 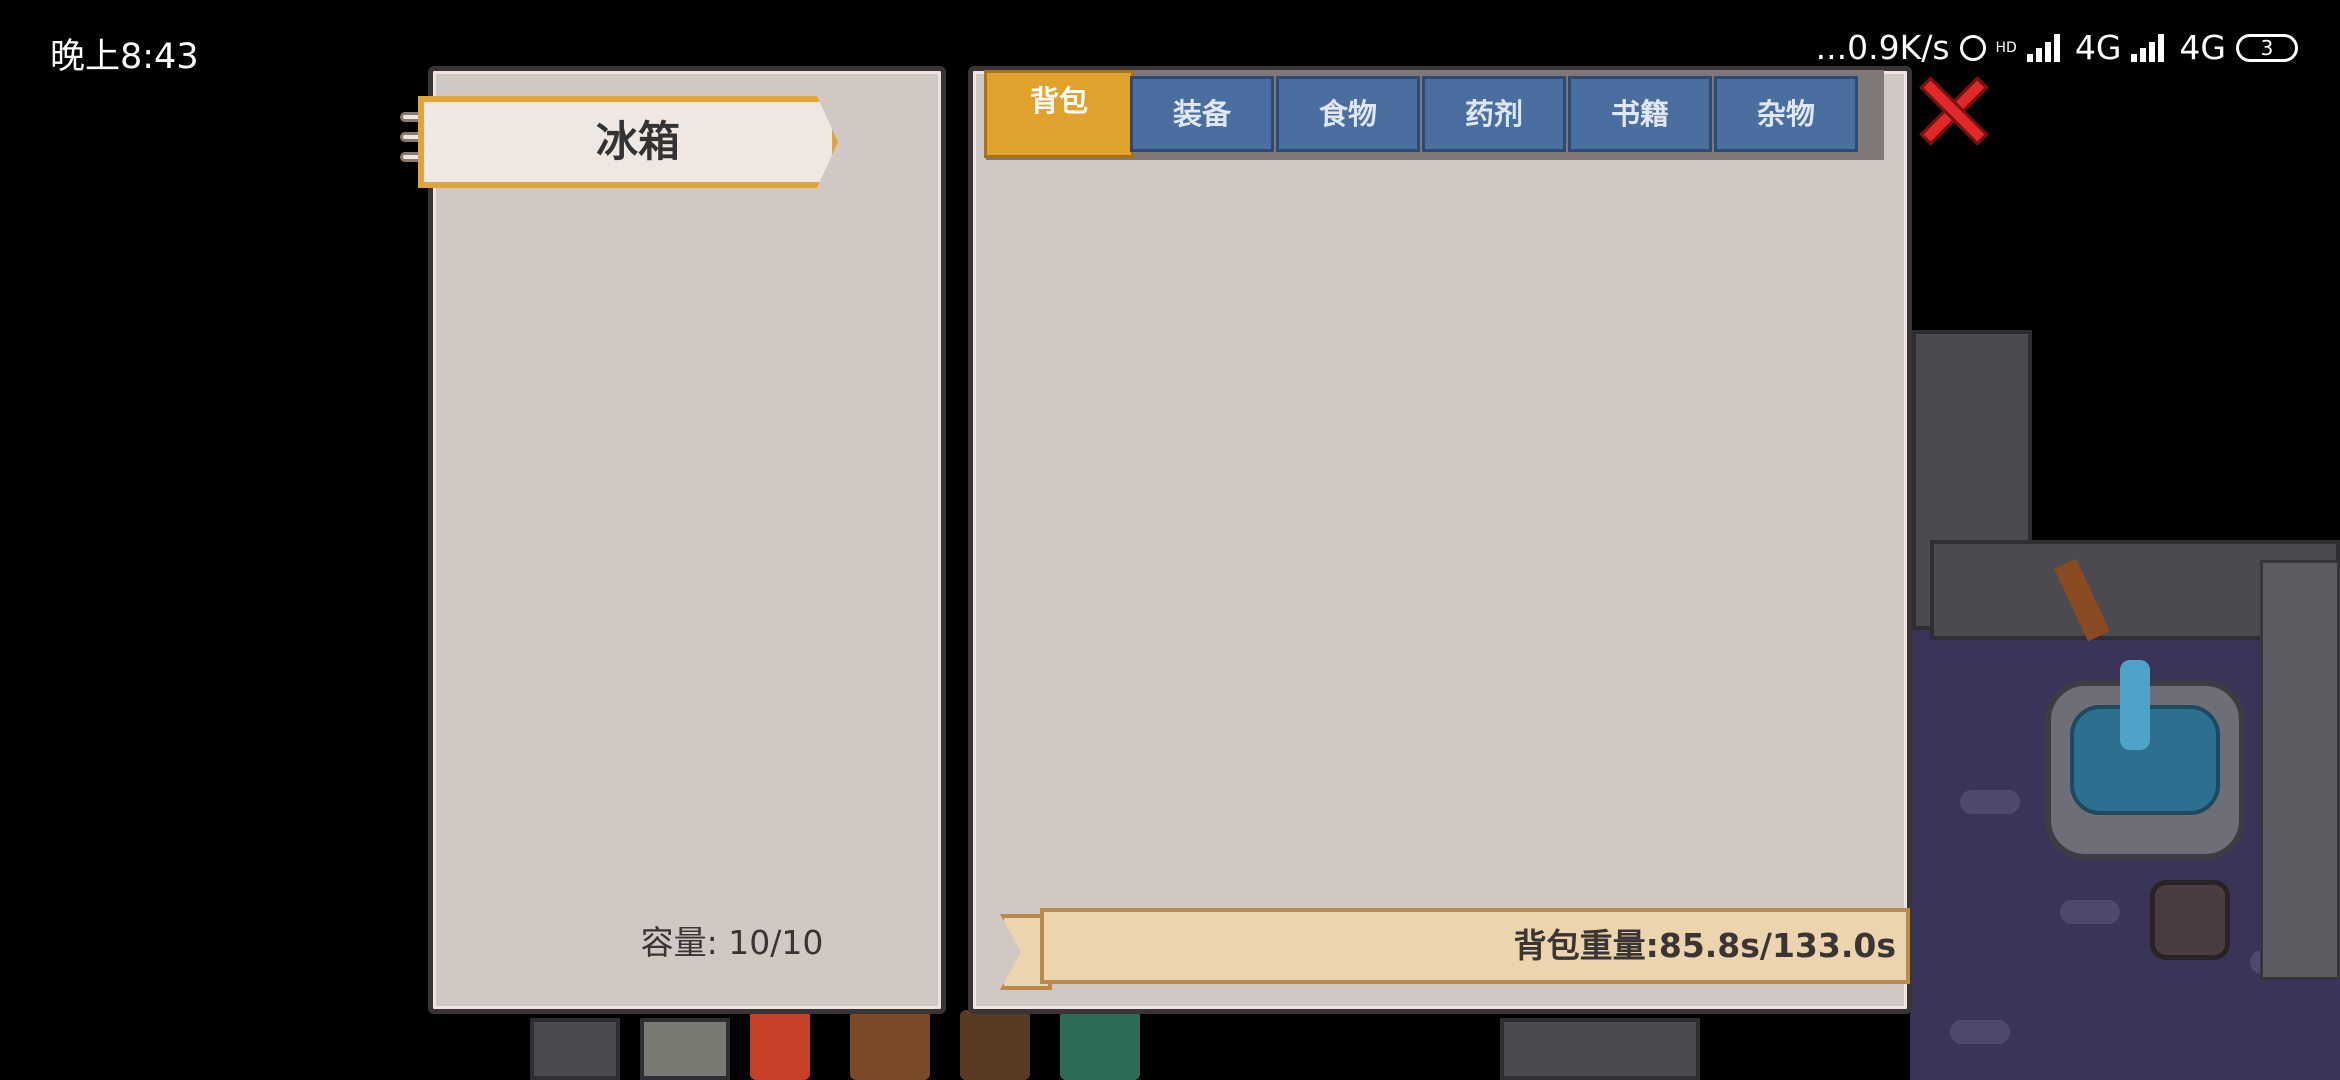 What do you see at coordinates (1786, 114) in the screenshot?
I see `tab-5: 杂物` at bounding box center [1786, 114].